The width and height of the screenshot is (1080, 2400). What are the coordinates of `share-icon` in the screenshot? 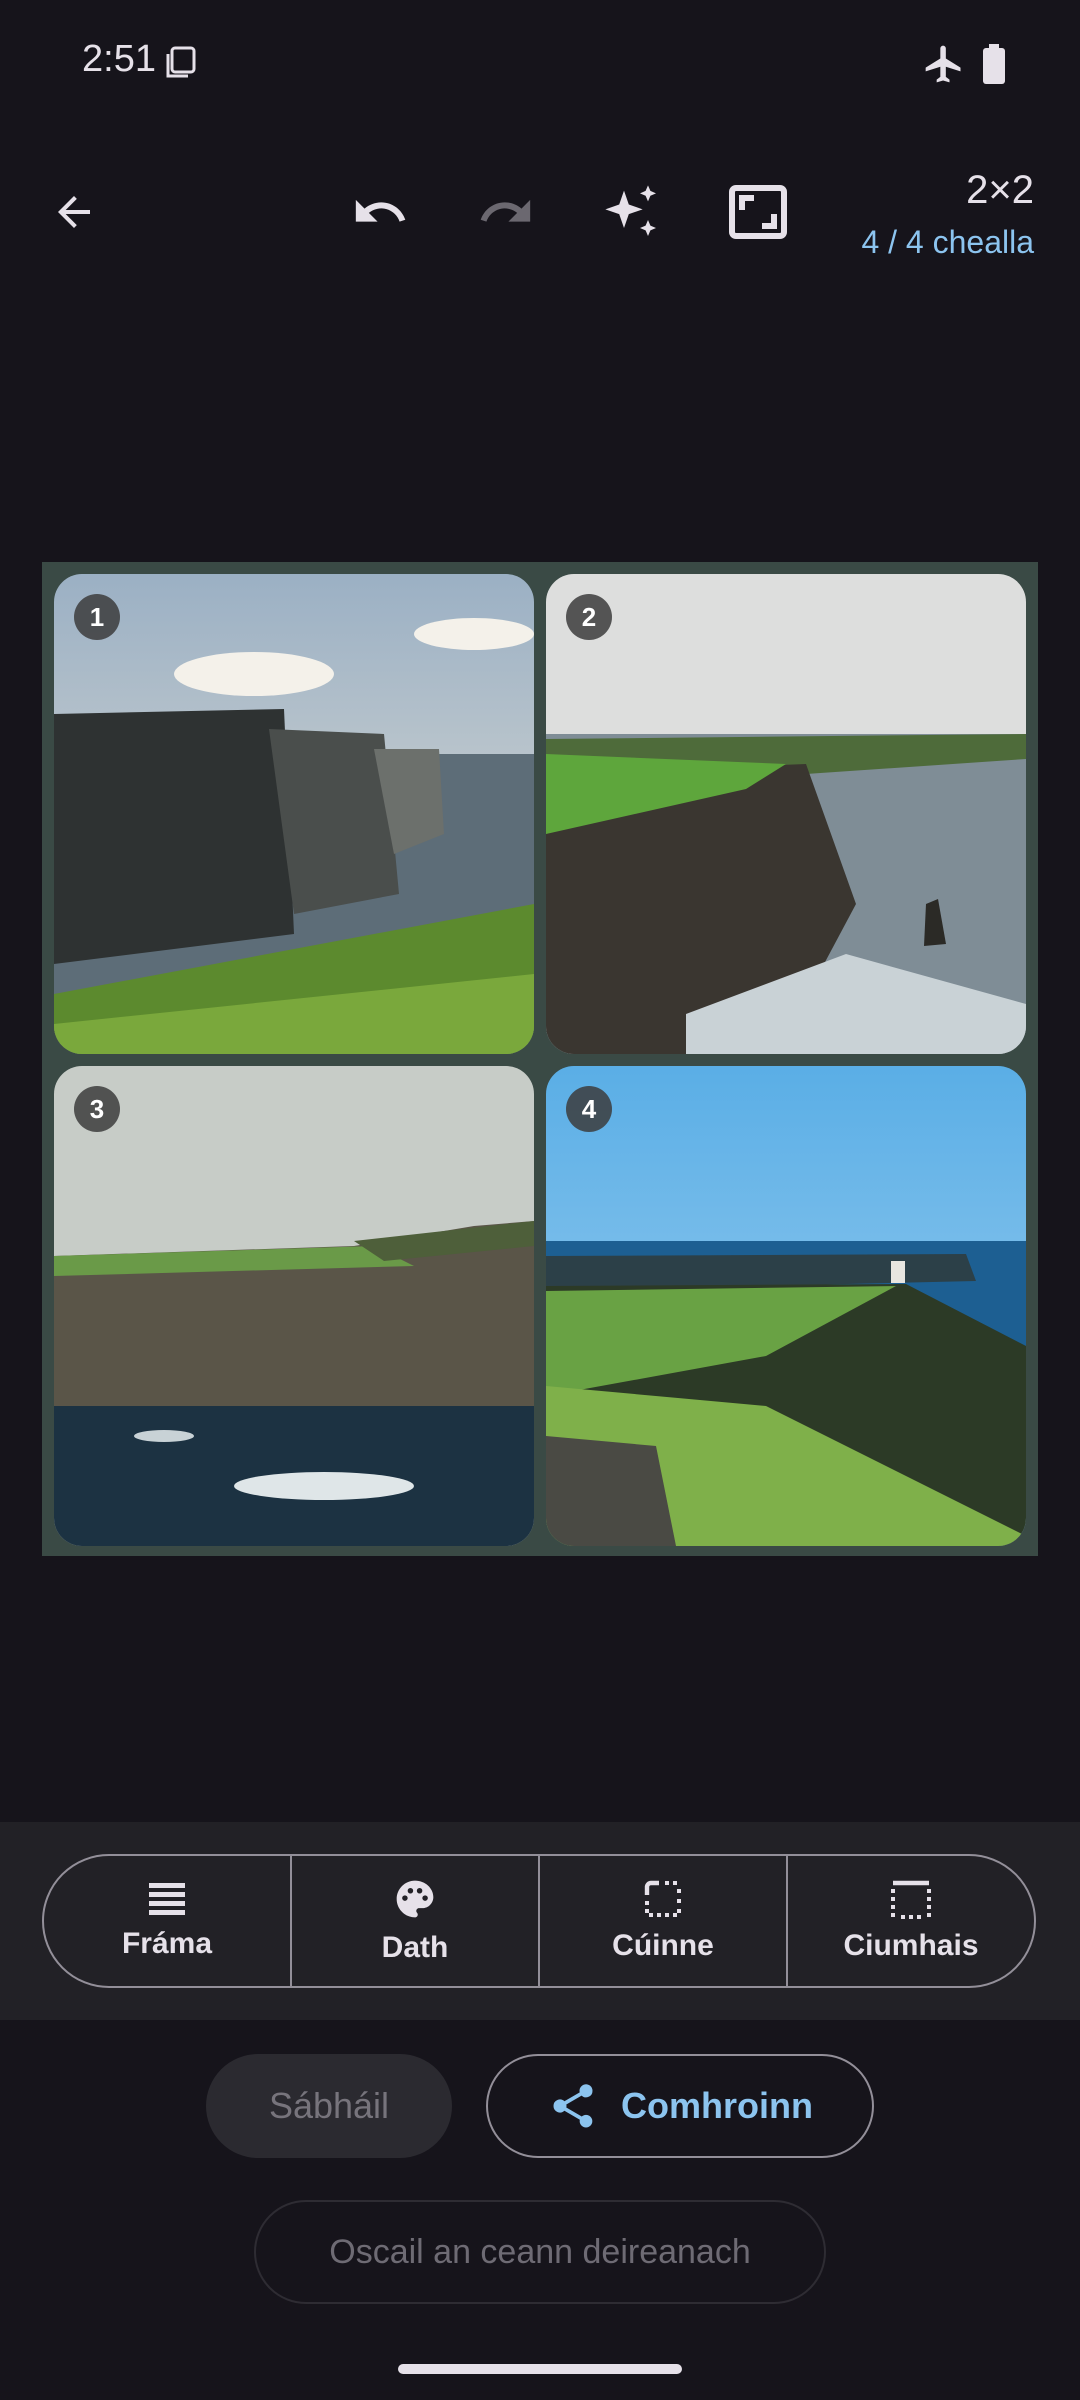 It's located at (573, 2106).